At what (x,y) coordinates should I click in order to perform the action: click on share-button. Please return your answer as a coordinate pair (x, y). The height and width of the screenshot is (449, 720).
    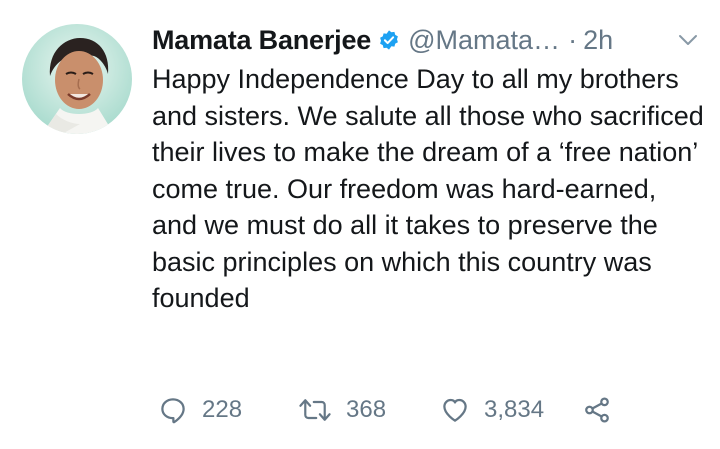
    Looking at the image, I should click on (597, 410).